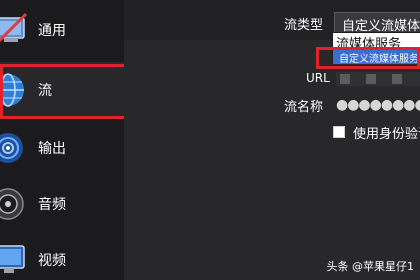 Image resolution: width=420 pixels, height=280 pixels. What do you see at coordinates (45, 91) in the screenshot?
I see `sidebar-item-label: 流` at bounding box center [45, 91].